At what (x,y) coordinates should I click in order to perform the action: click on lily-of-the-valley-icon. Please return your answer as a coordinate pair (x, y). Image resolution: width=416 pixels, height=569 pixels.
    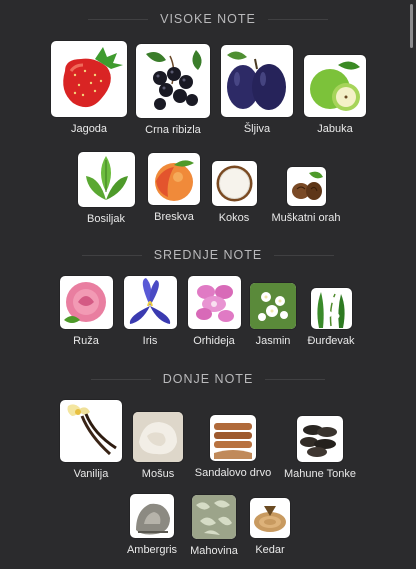
    Looking at the image, I should click on (331, 308).